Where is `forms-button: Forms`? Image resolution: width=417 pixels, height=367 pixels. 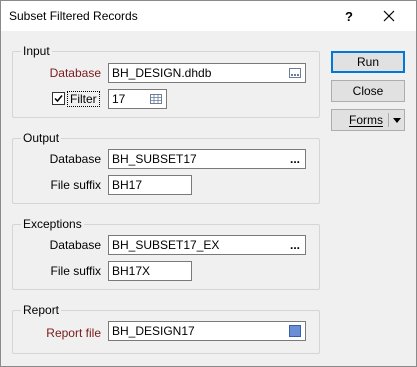
forms-button: Forms is located at coordinates (368, 120).